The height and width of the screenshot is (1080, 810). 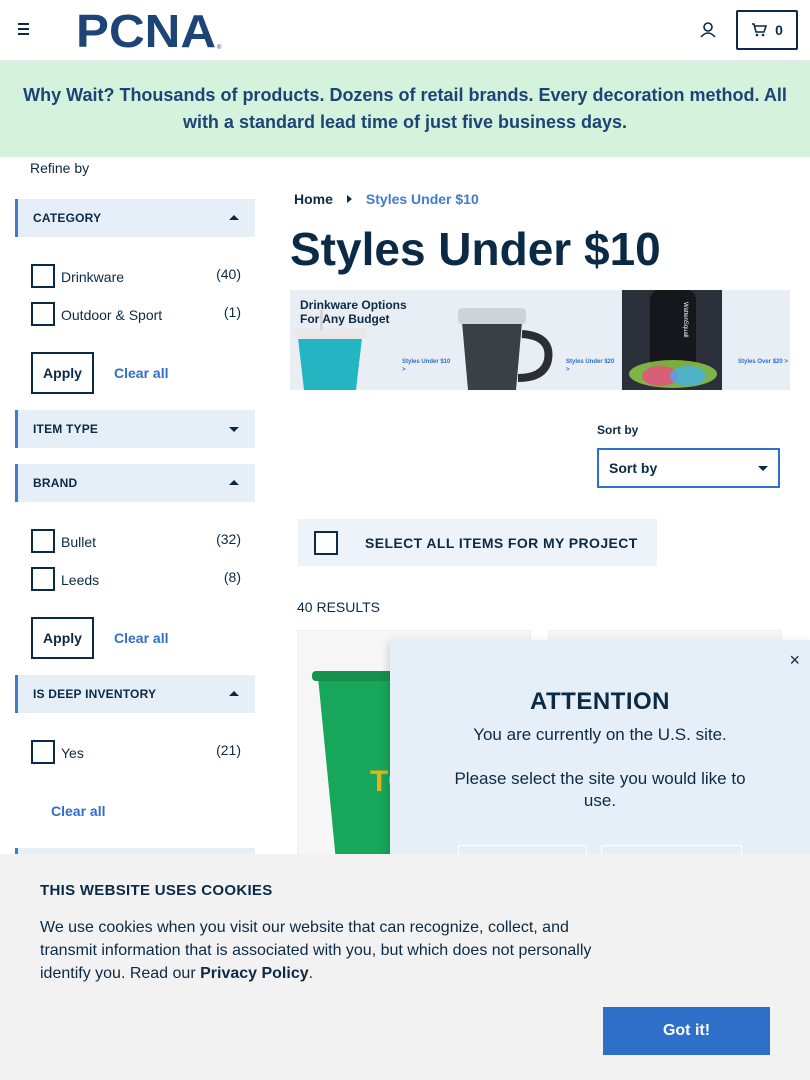 What do you see at coordinates (95, 694) in the screenshot?
I see `facet-deep-inventory-title: IS DEEP INVENTORY` at bounding box center [95, 694].